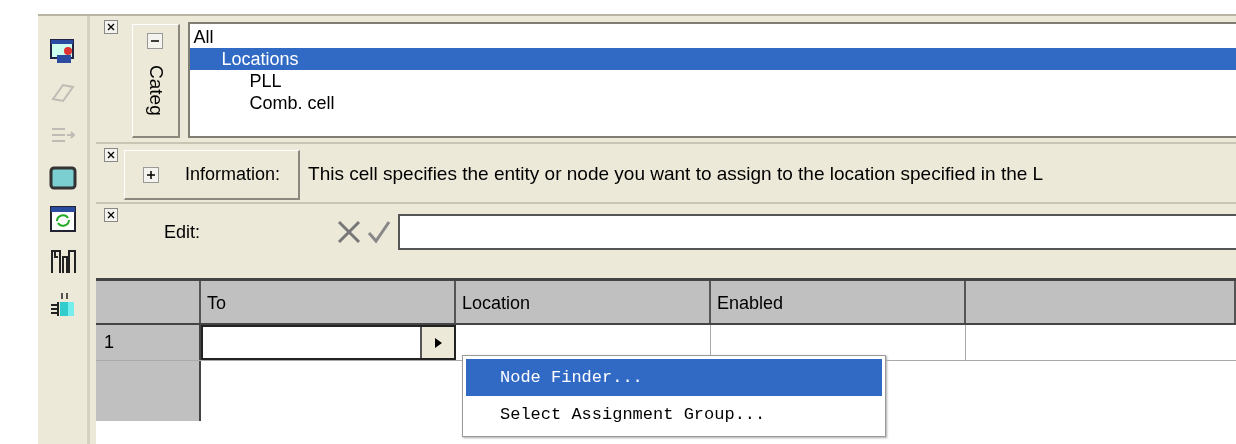 This screenshot has height=444, width=1236. I want to click on tree-item: PLL, so click(712, 81).